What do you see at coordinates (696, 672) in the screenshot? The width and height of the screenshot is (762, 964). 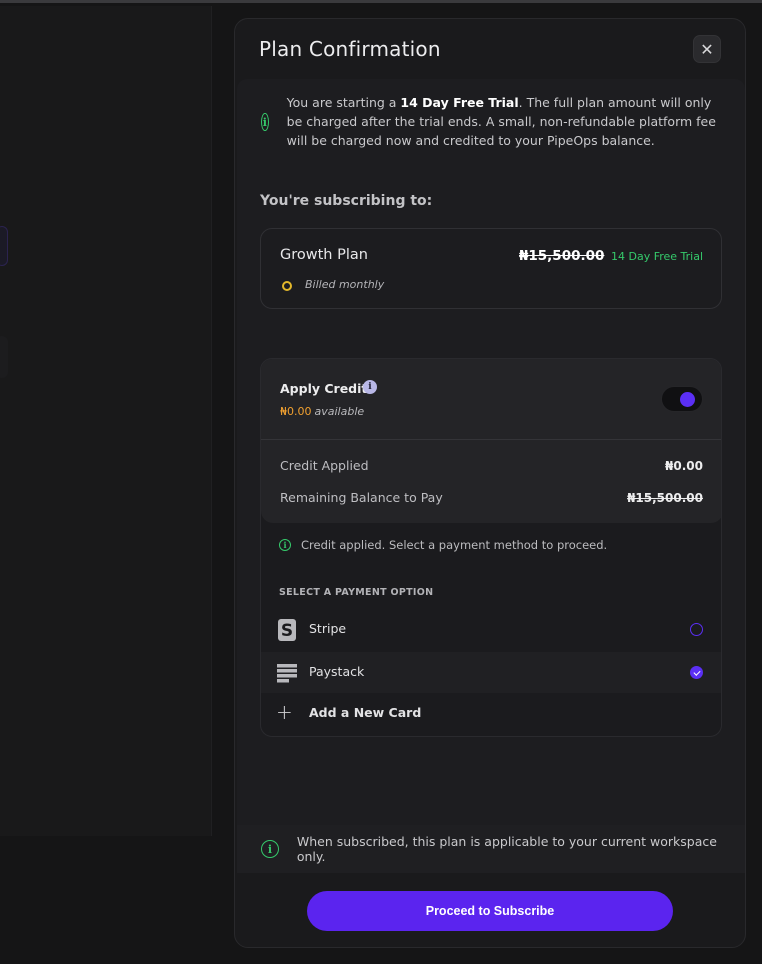 I see `radio-button-checked` at bounding box center [696, 672].